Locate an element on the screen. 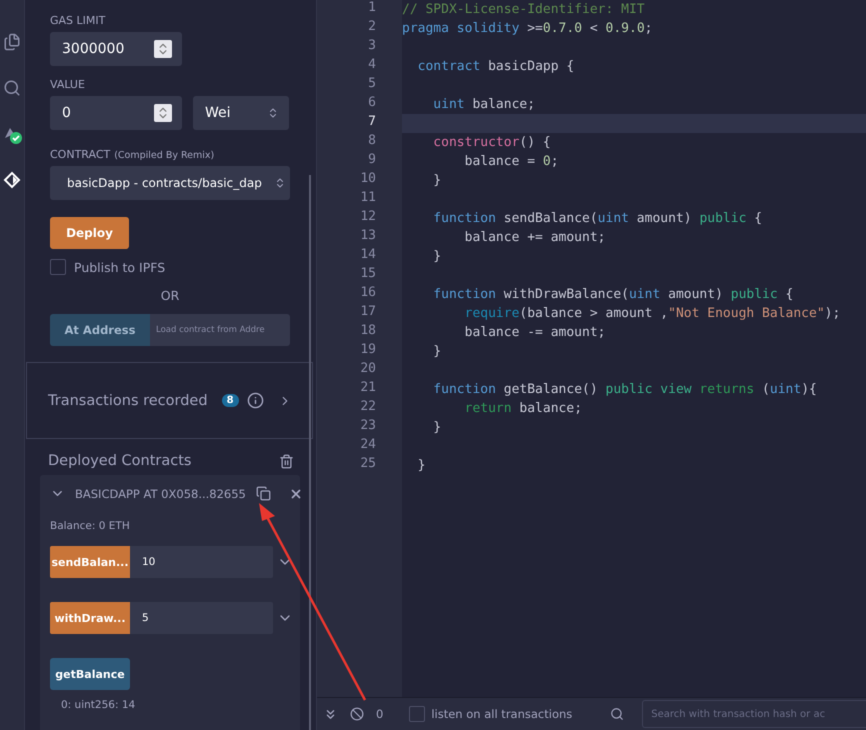 The height and width of the screenshot is (730, 866). field-label: GAS LIMIT is located at coordinates (78, 20).